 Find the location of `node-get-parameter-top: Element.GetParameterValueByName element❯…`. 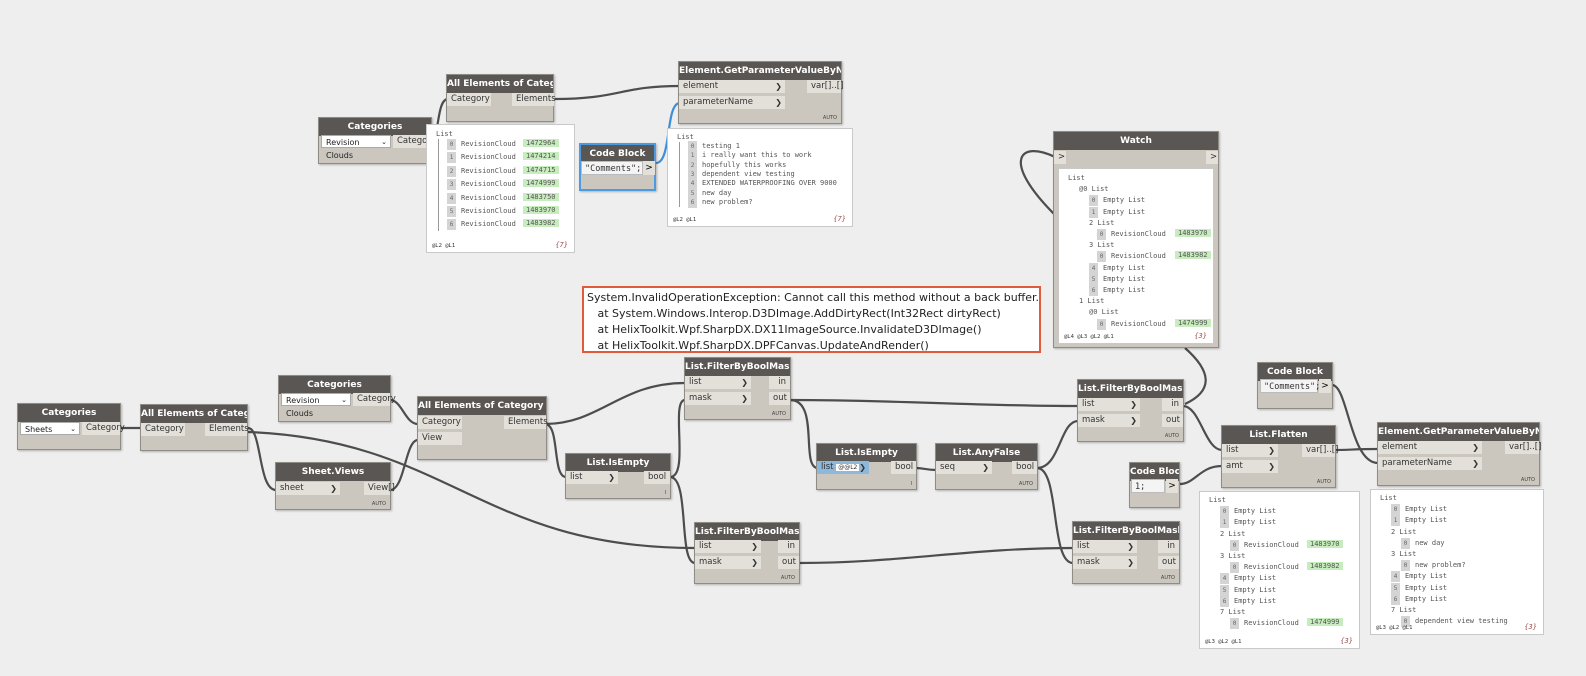

node-get-parameter-top: Element.GetParameterValueByName element❯… is located at coordinates (760, 92).